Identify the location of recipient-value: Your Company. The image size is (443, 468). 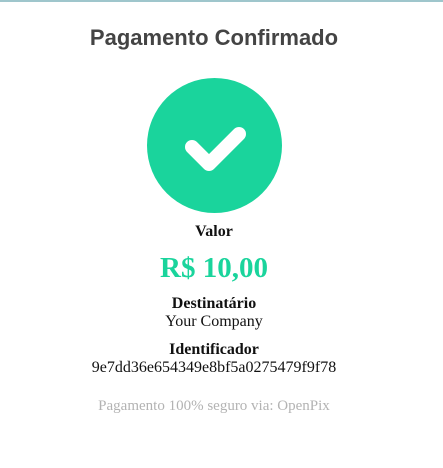
(214, 321).